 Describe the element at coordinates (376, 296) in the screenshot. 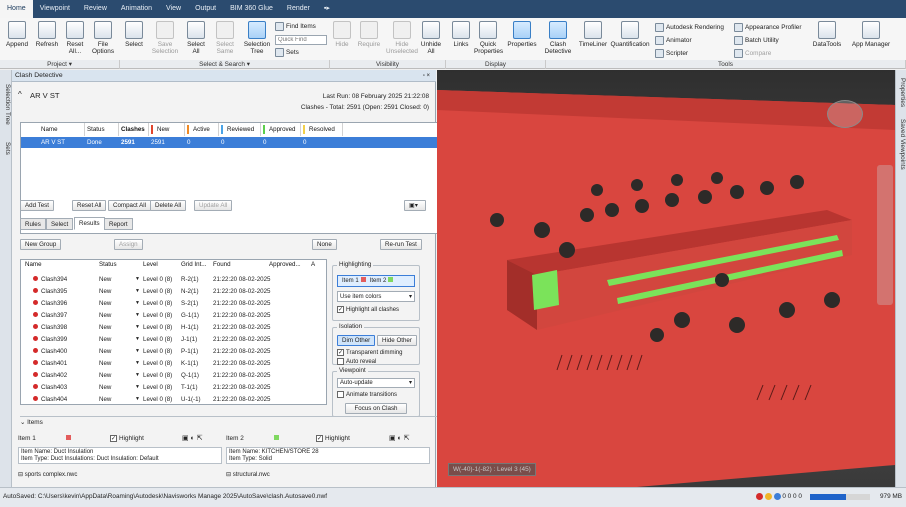

I see `highlight-color-select: Use item colors ▾` at that location.